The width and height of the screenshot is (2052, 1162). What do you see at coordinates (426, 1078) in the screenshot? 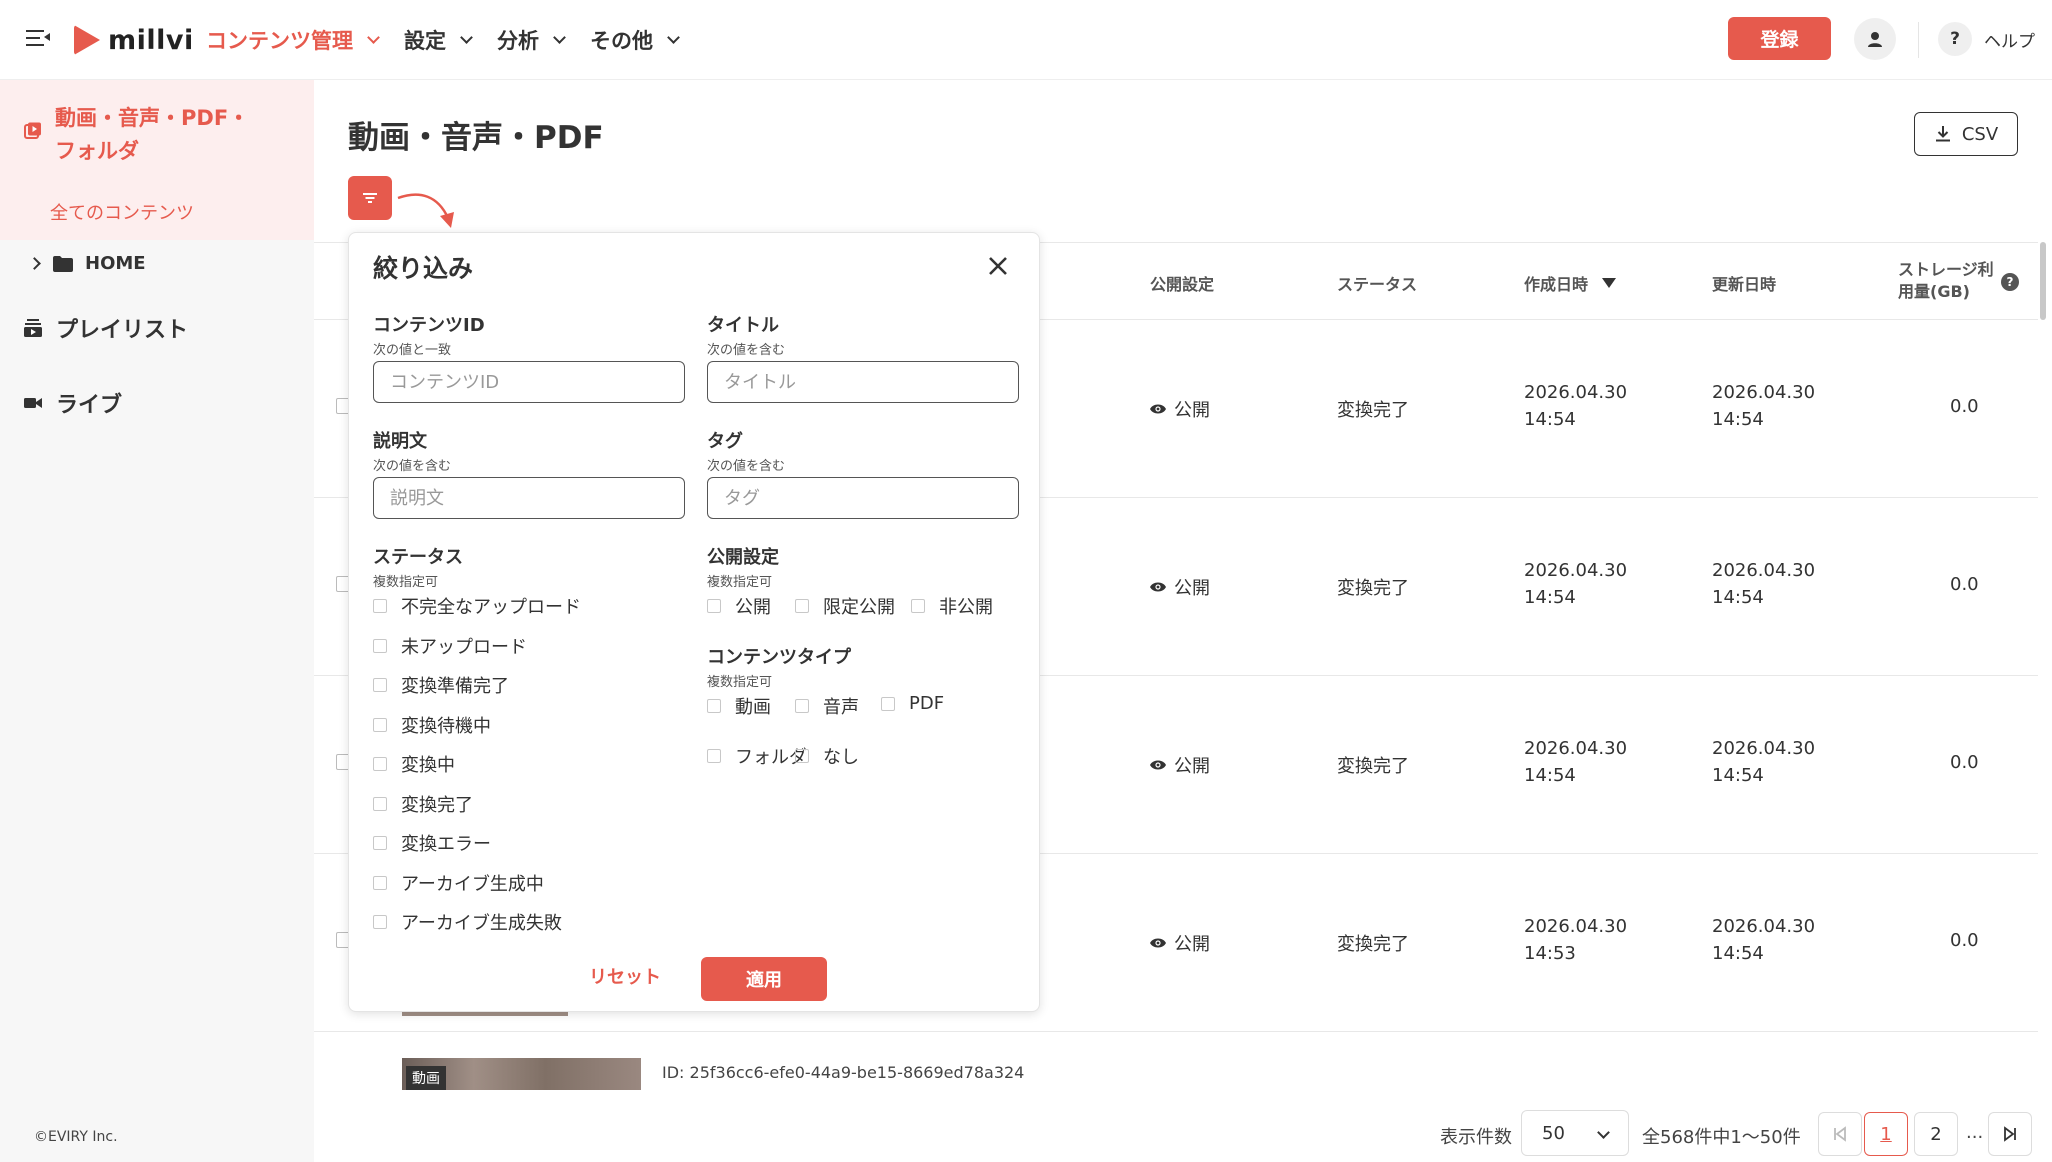
I see `content-type-badge: 動画` at bounding box center [426, 1078].